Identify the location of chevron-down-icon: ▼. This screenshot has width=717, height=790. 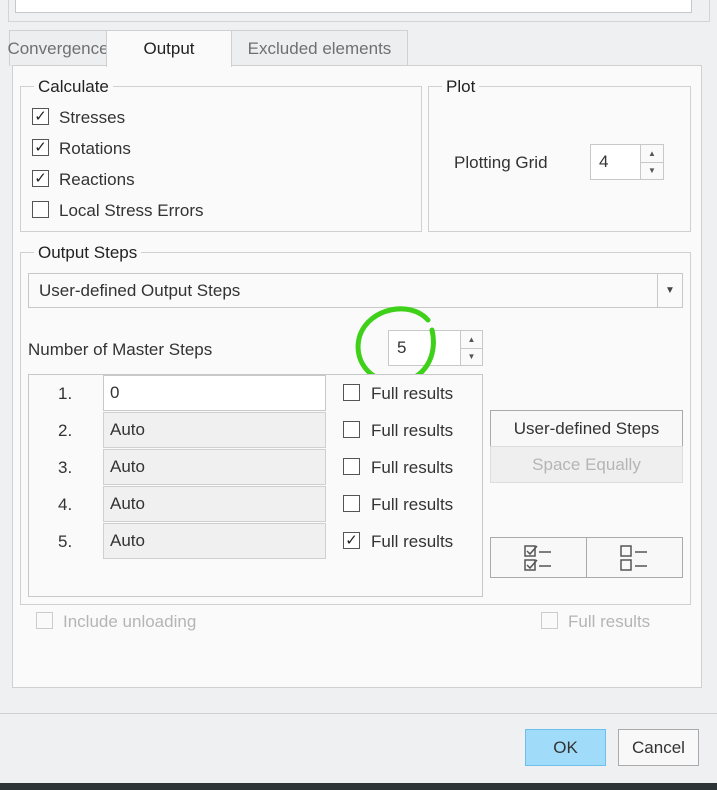
(669, 290).